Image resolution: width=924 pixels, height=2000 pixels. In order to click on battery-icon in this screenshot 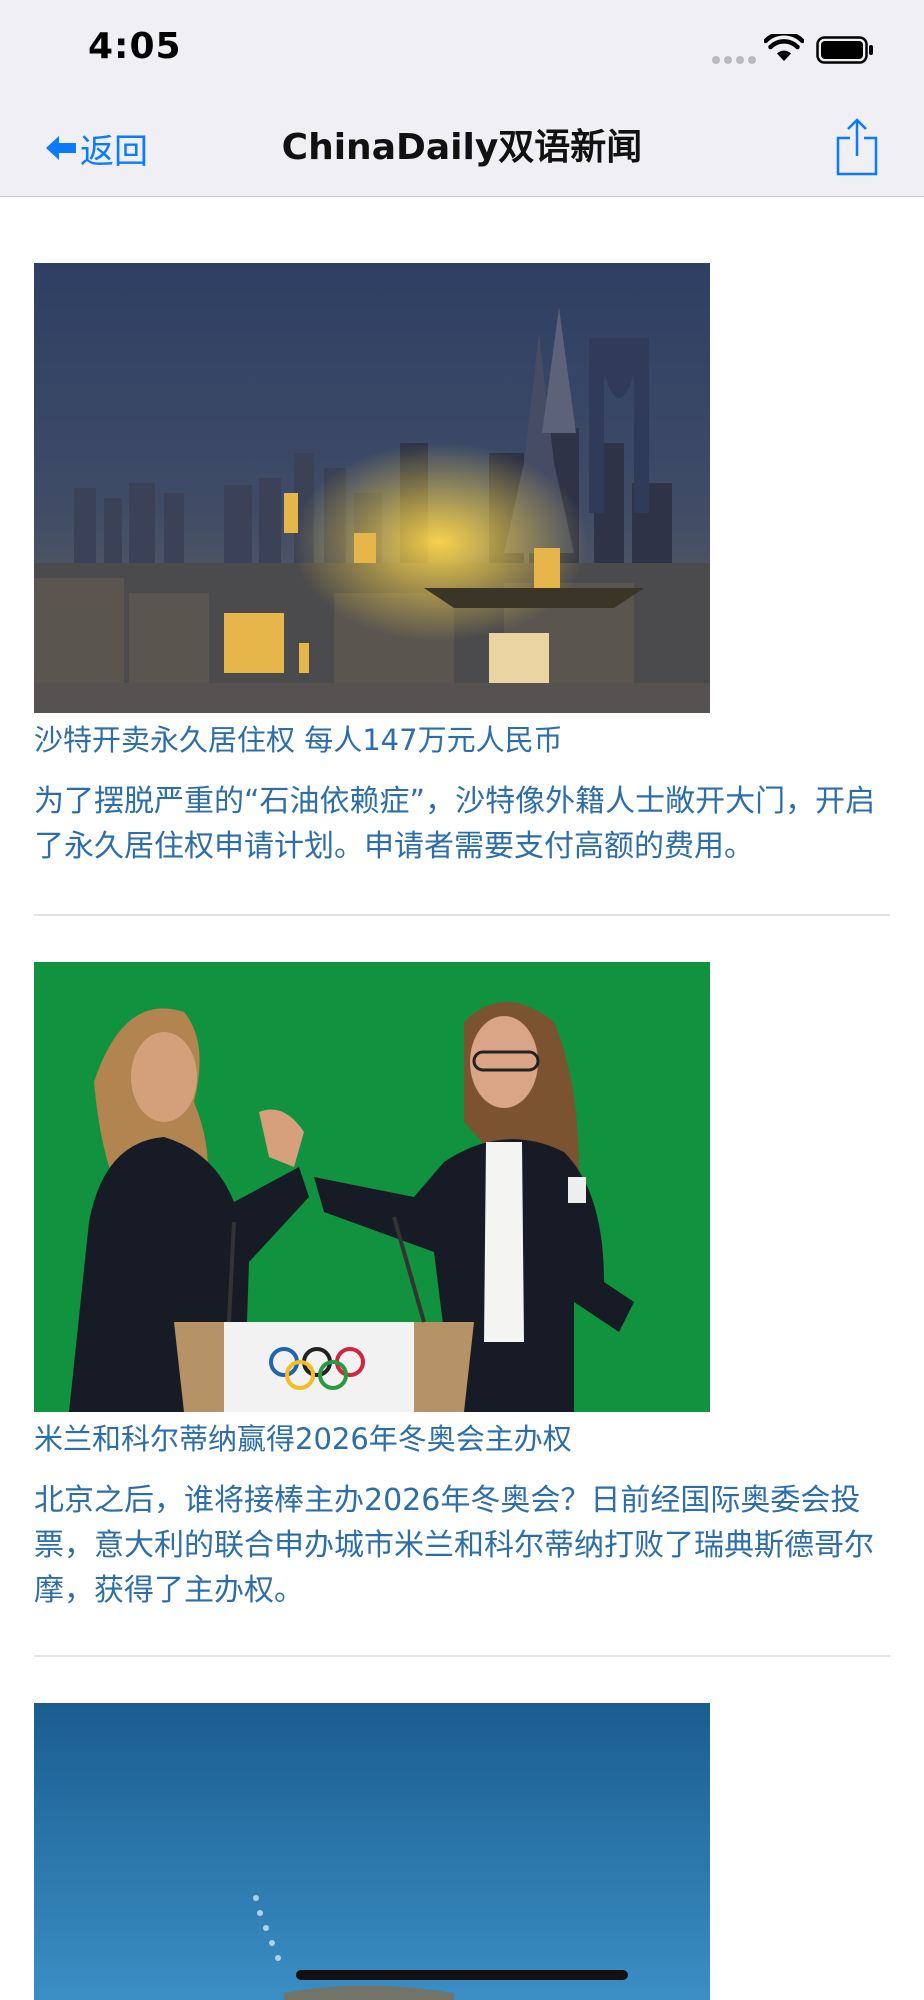, I will do `click(844, 50)`.